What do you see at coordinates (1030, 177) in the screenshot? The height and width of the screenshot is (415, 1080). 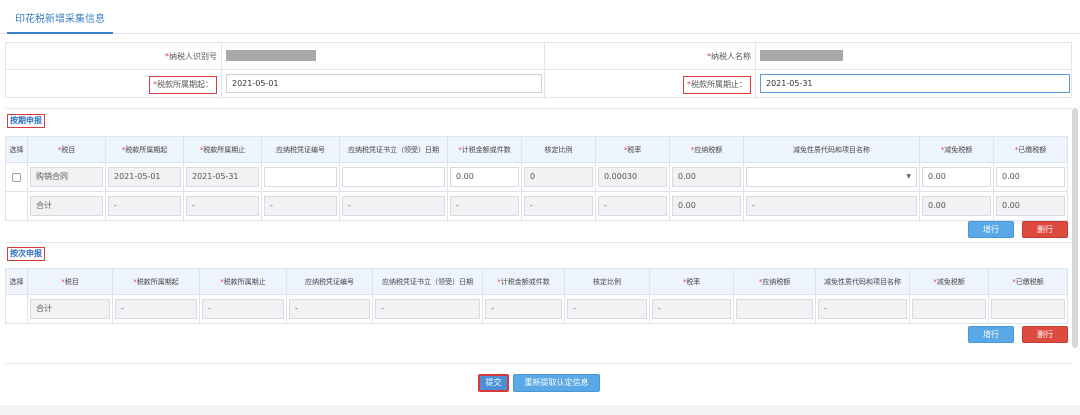 I see `paid-amount-input: 0.00` at bounding box center [1030, 177].